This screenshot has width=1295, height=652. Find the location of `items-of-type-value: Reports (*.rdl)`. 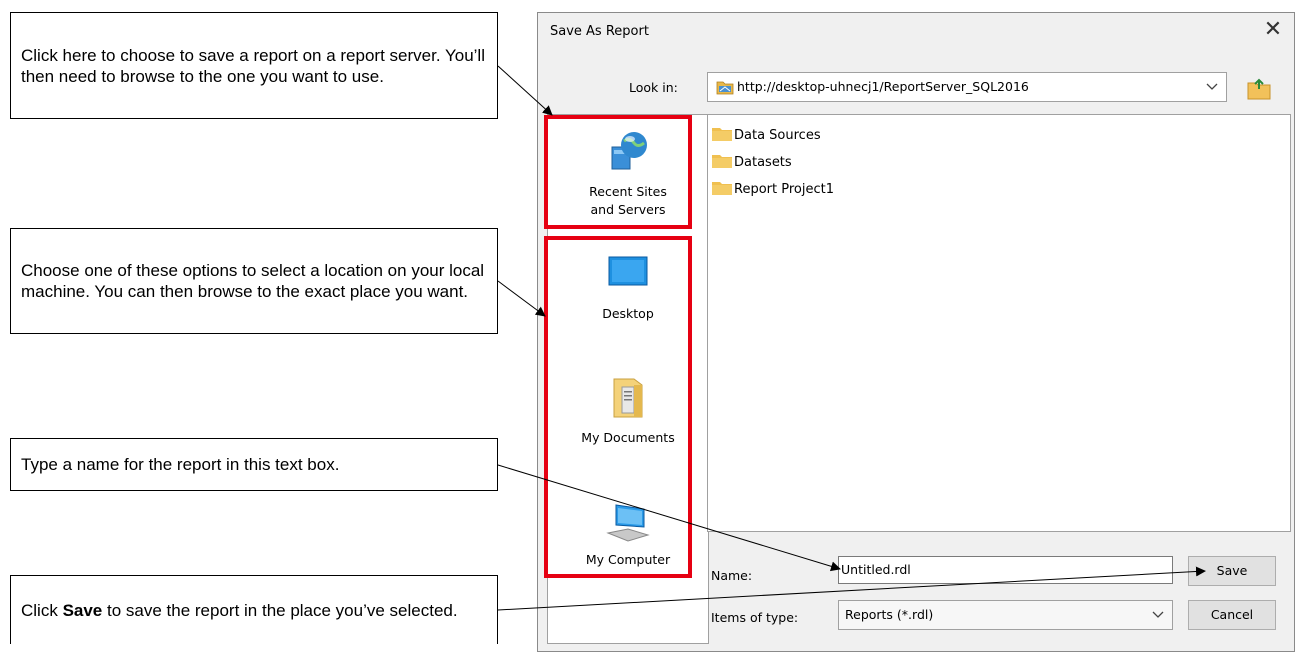

items-of-type-value: Reports (*.rdl) is located at coordinates (889, 614).